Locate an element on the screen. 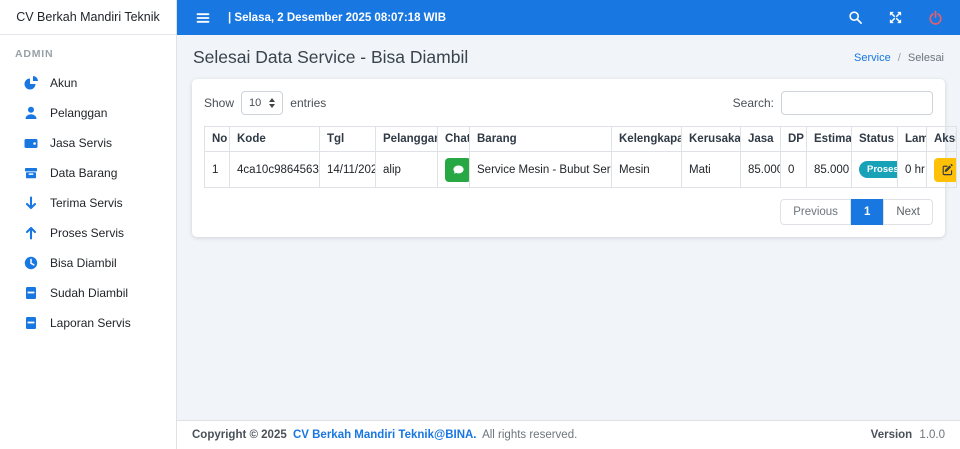  pagination: Previous 1 Next is located at coordinates (568, 212).